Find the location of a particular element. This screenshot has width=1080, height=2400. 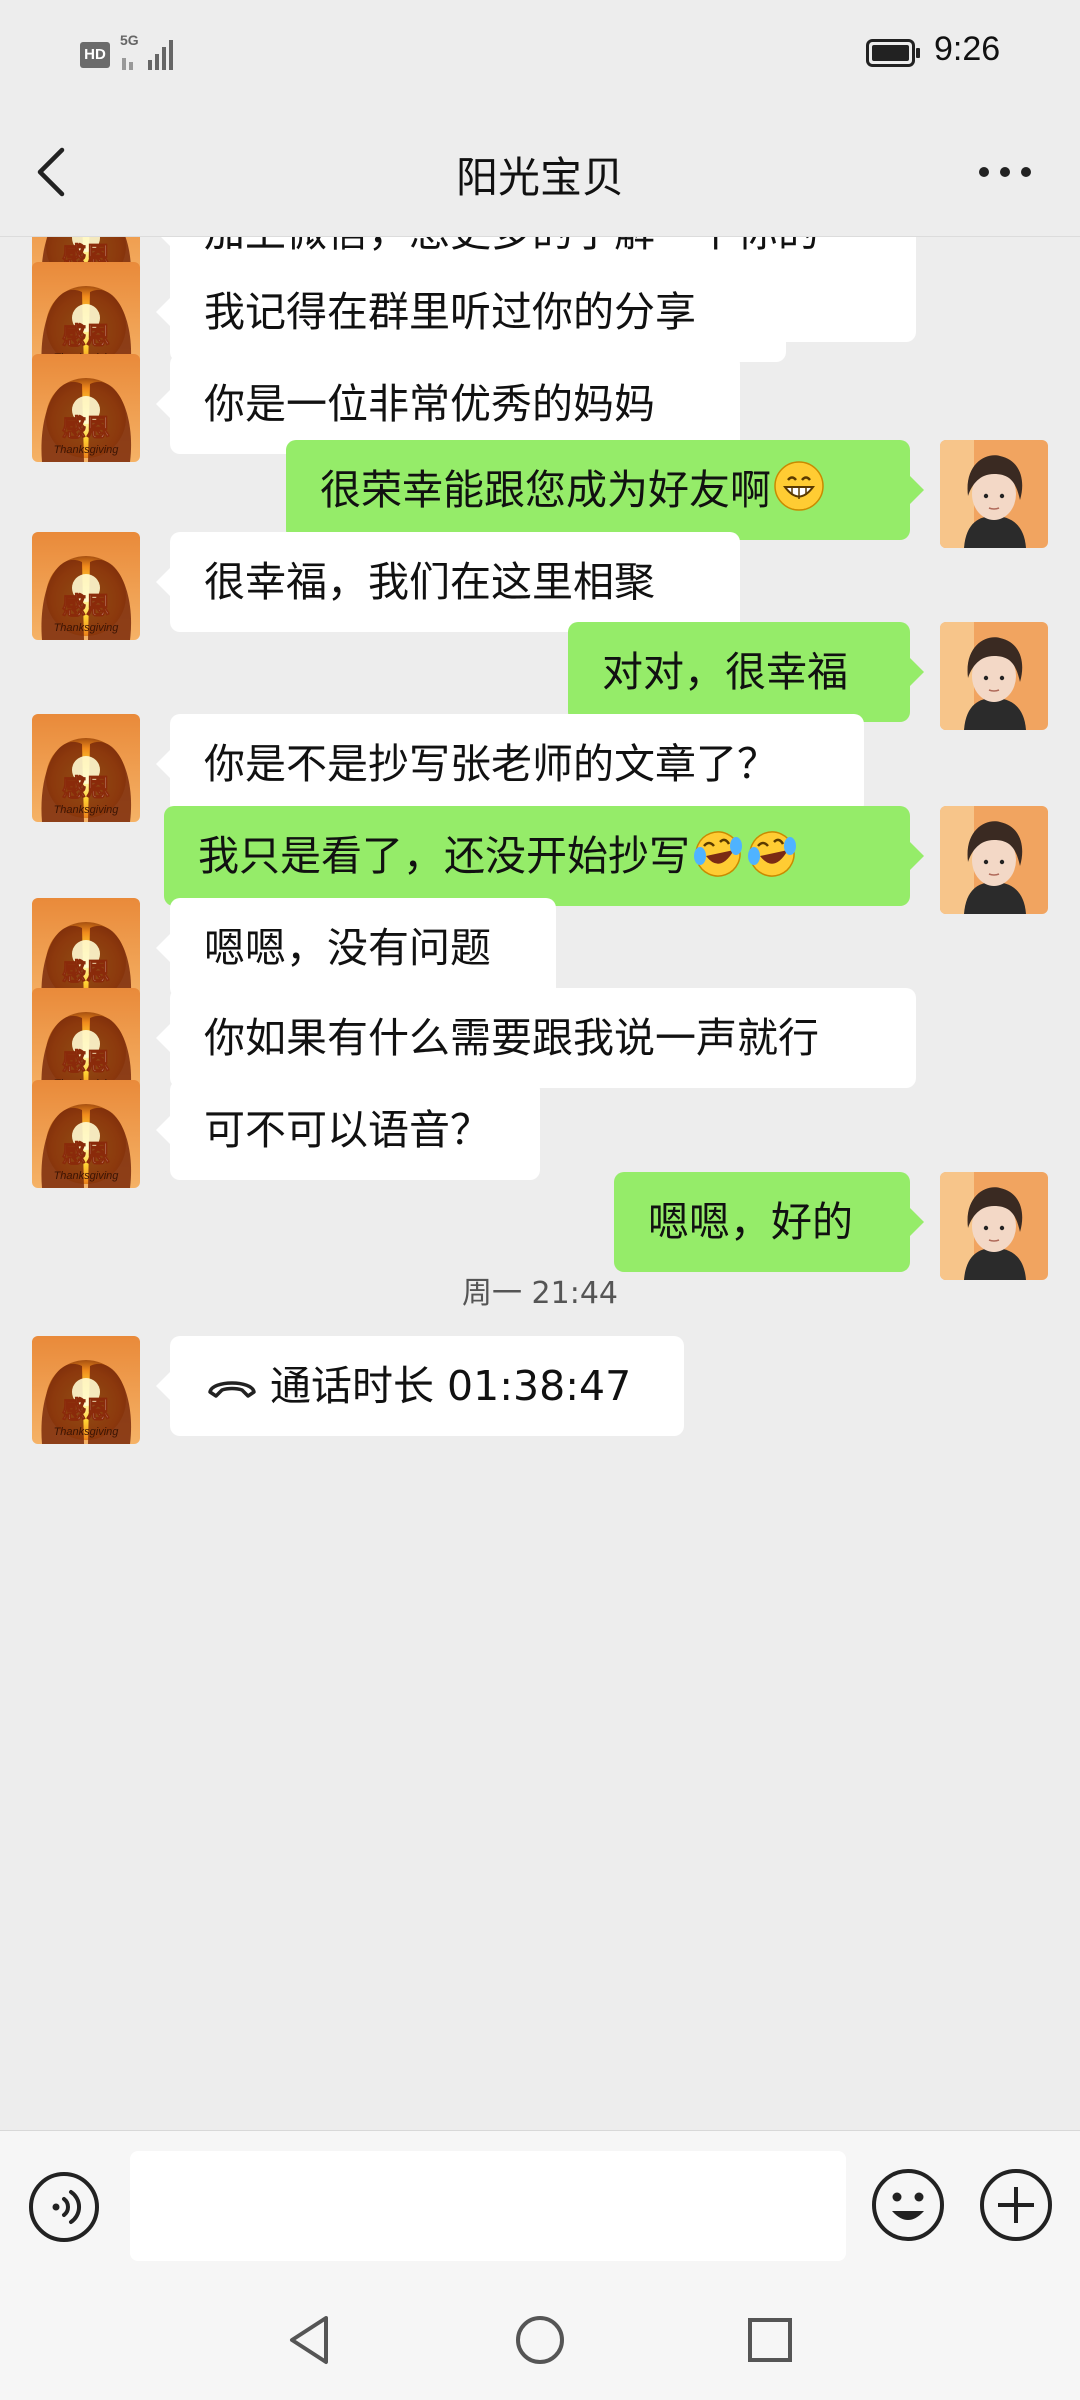

message-text: 很荣幸能跟您成为好友啊 is located at coordinates (545, 490).